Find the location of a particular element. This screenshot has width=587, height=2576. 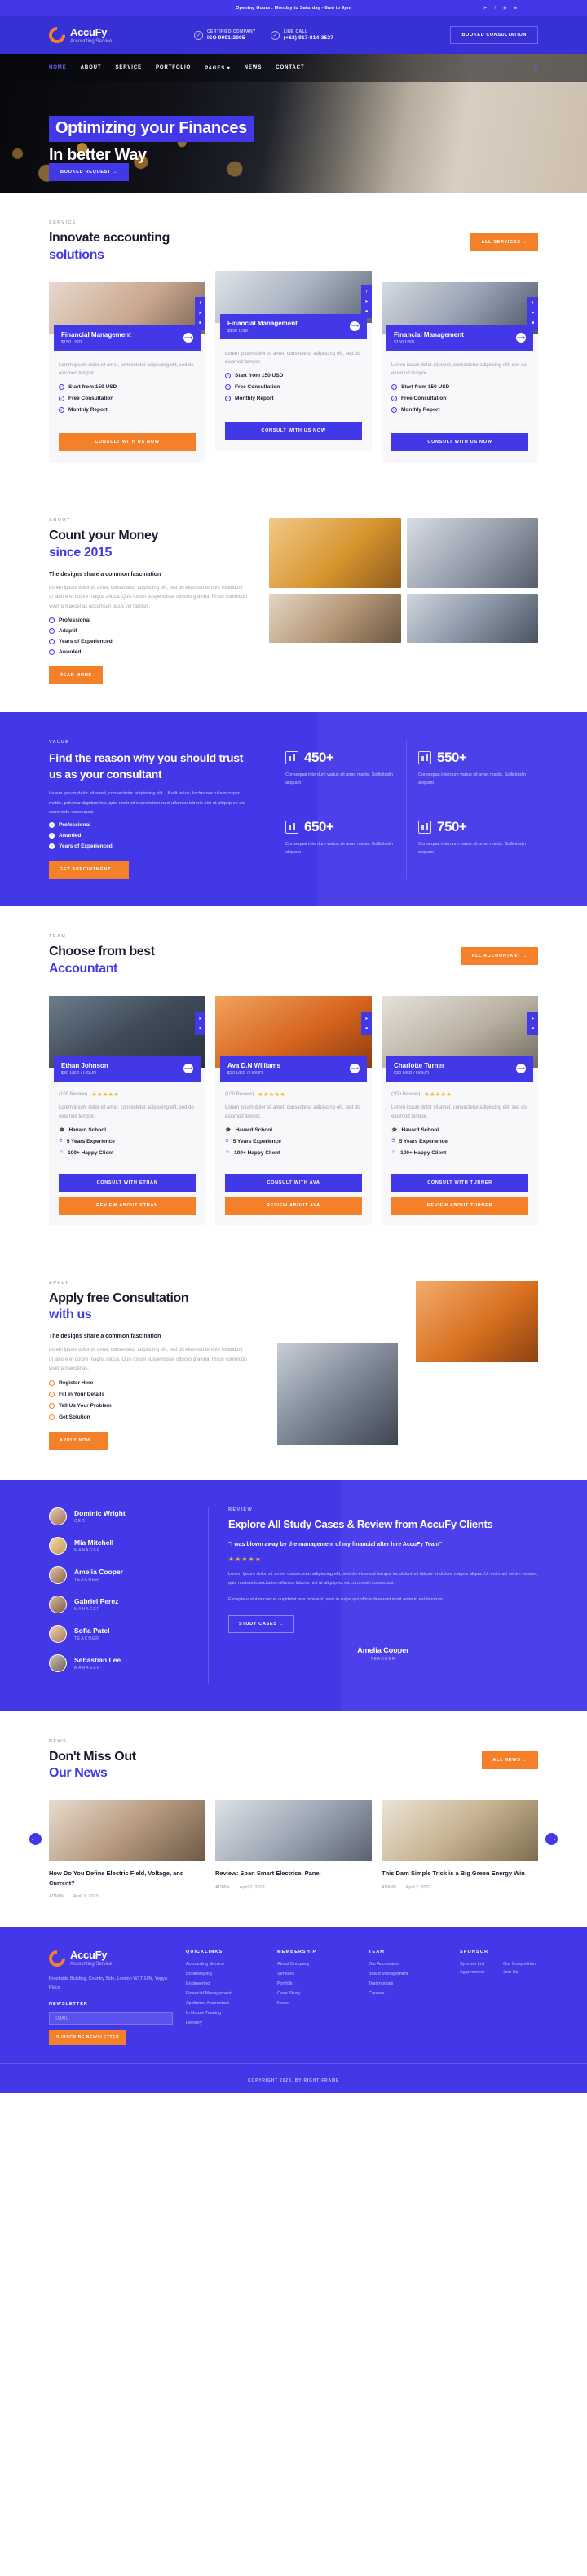

member-review-button: REVIEW ABOUT AVA is located at coordinates (293, 1205).